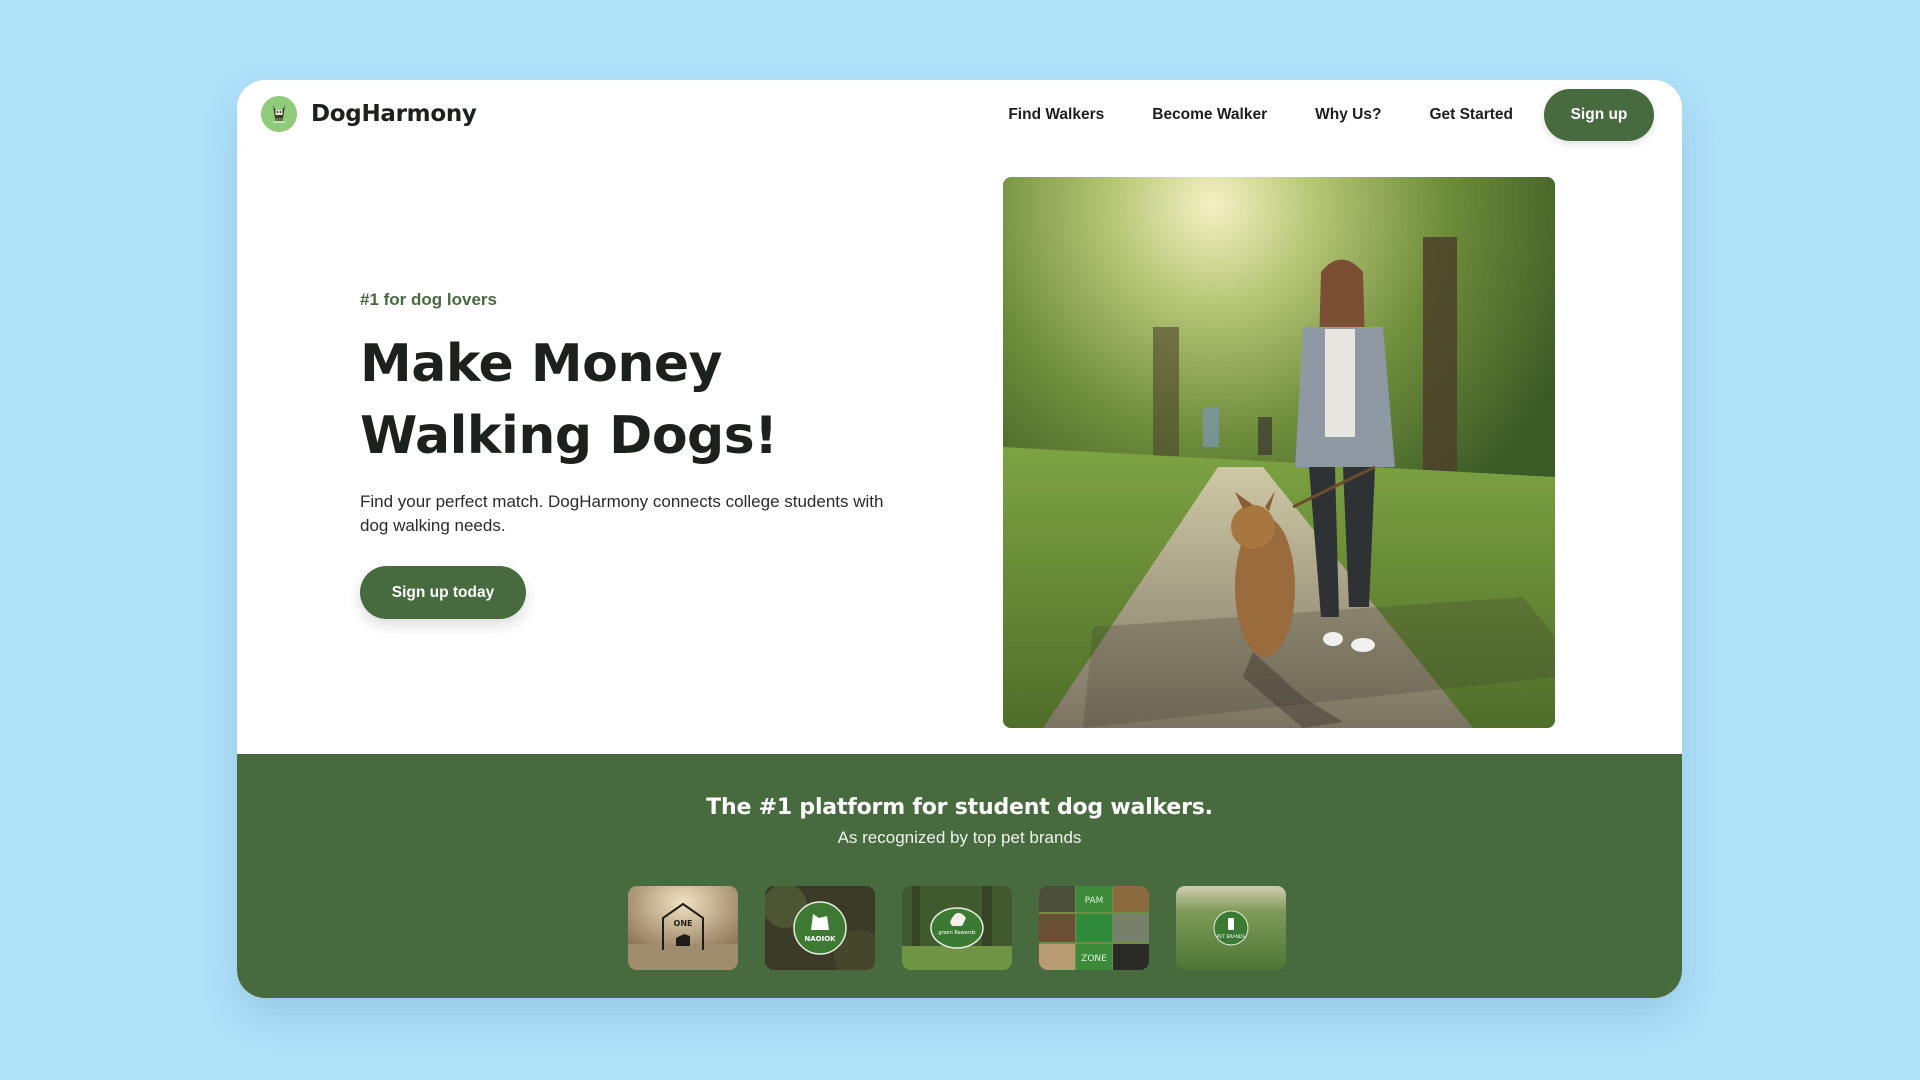 The image size is (1920, 1080). I want to click on nav-get-started: Get Started, so click(1471, 115).